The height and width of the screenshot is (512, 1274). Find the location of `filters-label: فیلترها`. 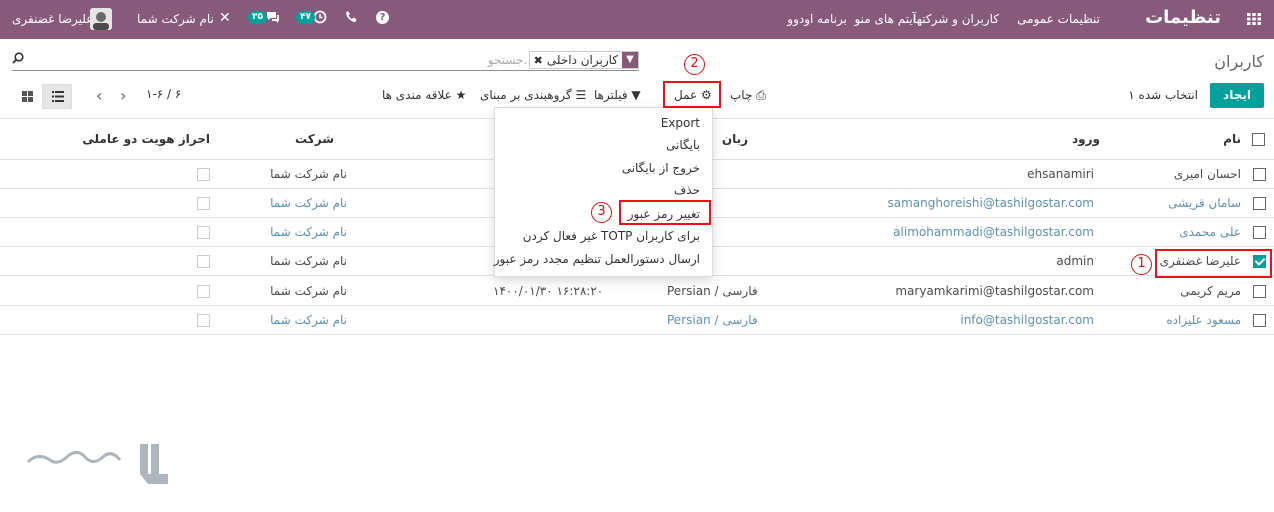

filters-label: فیلترها is located at coordinates (611, 95).